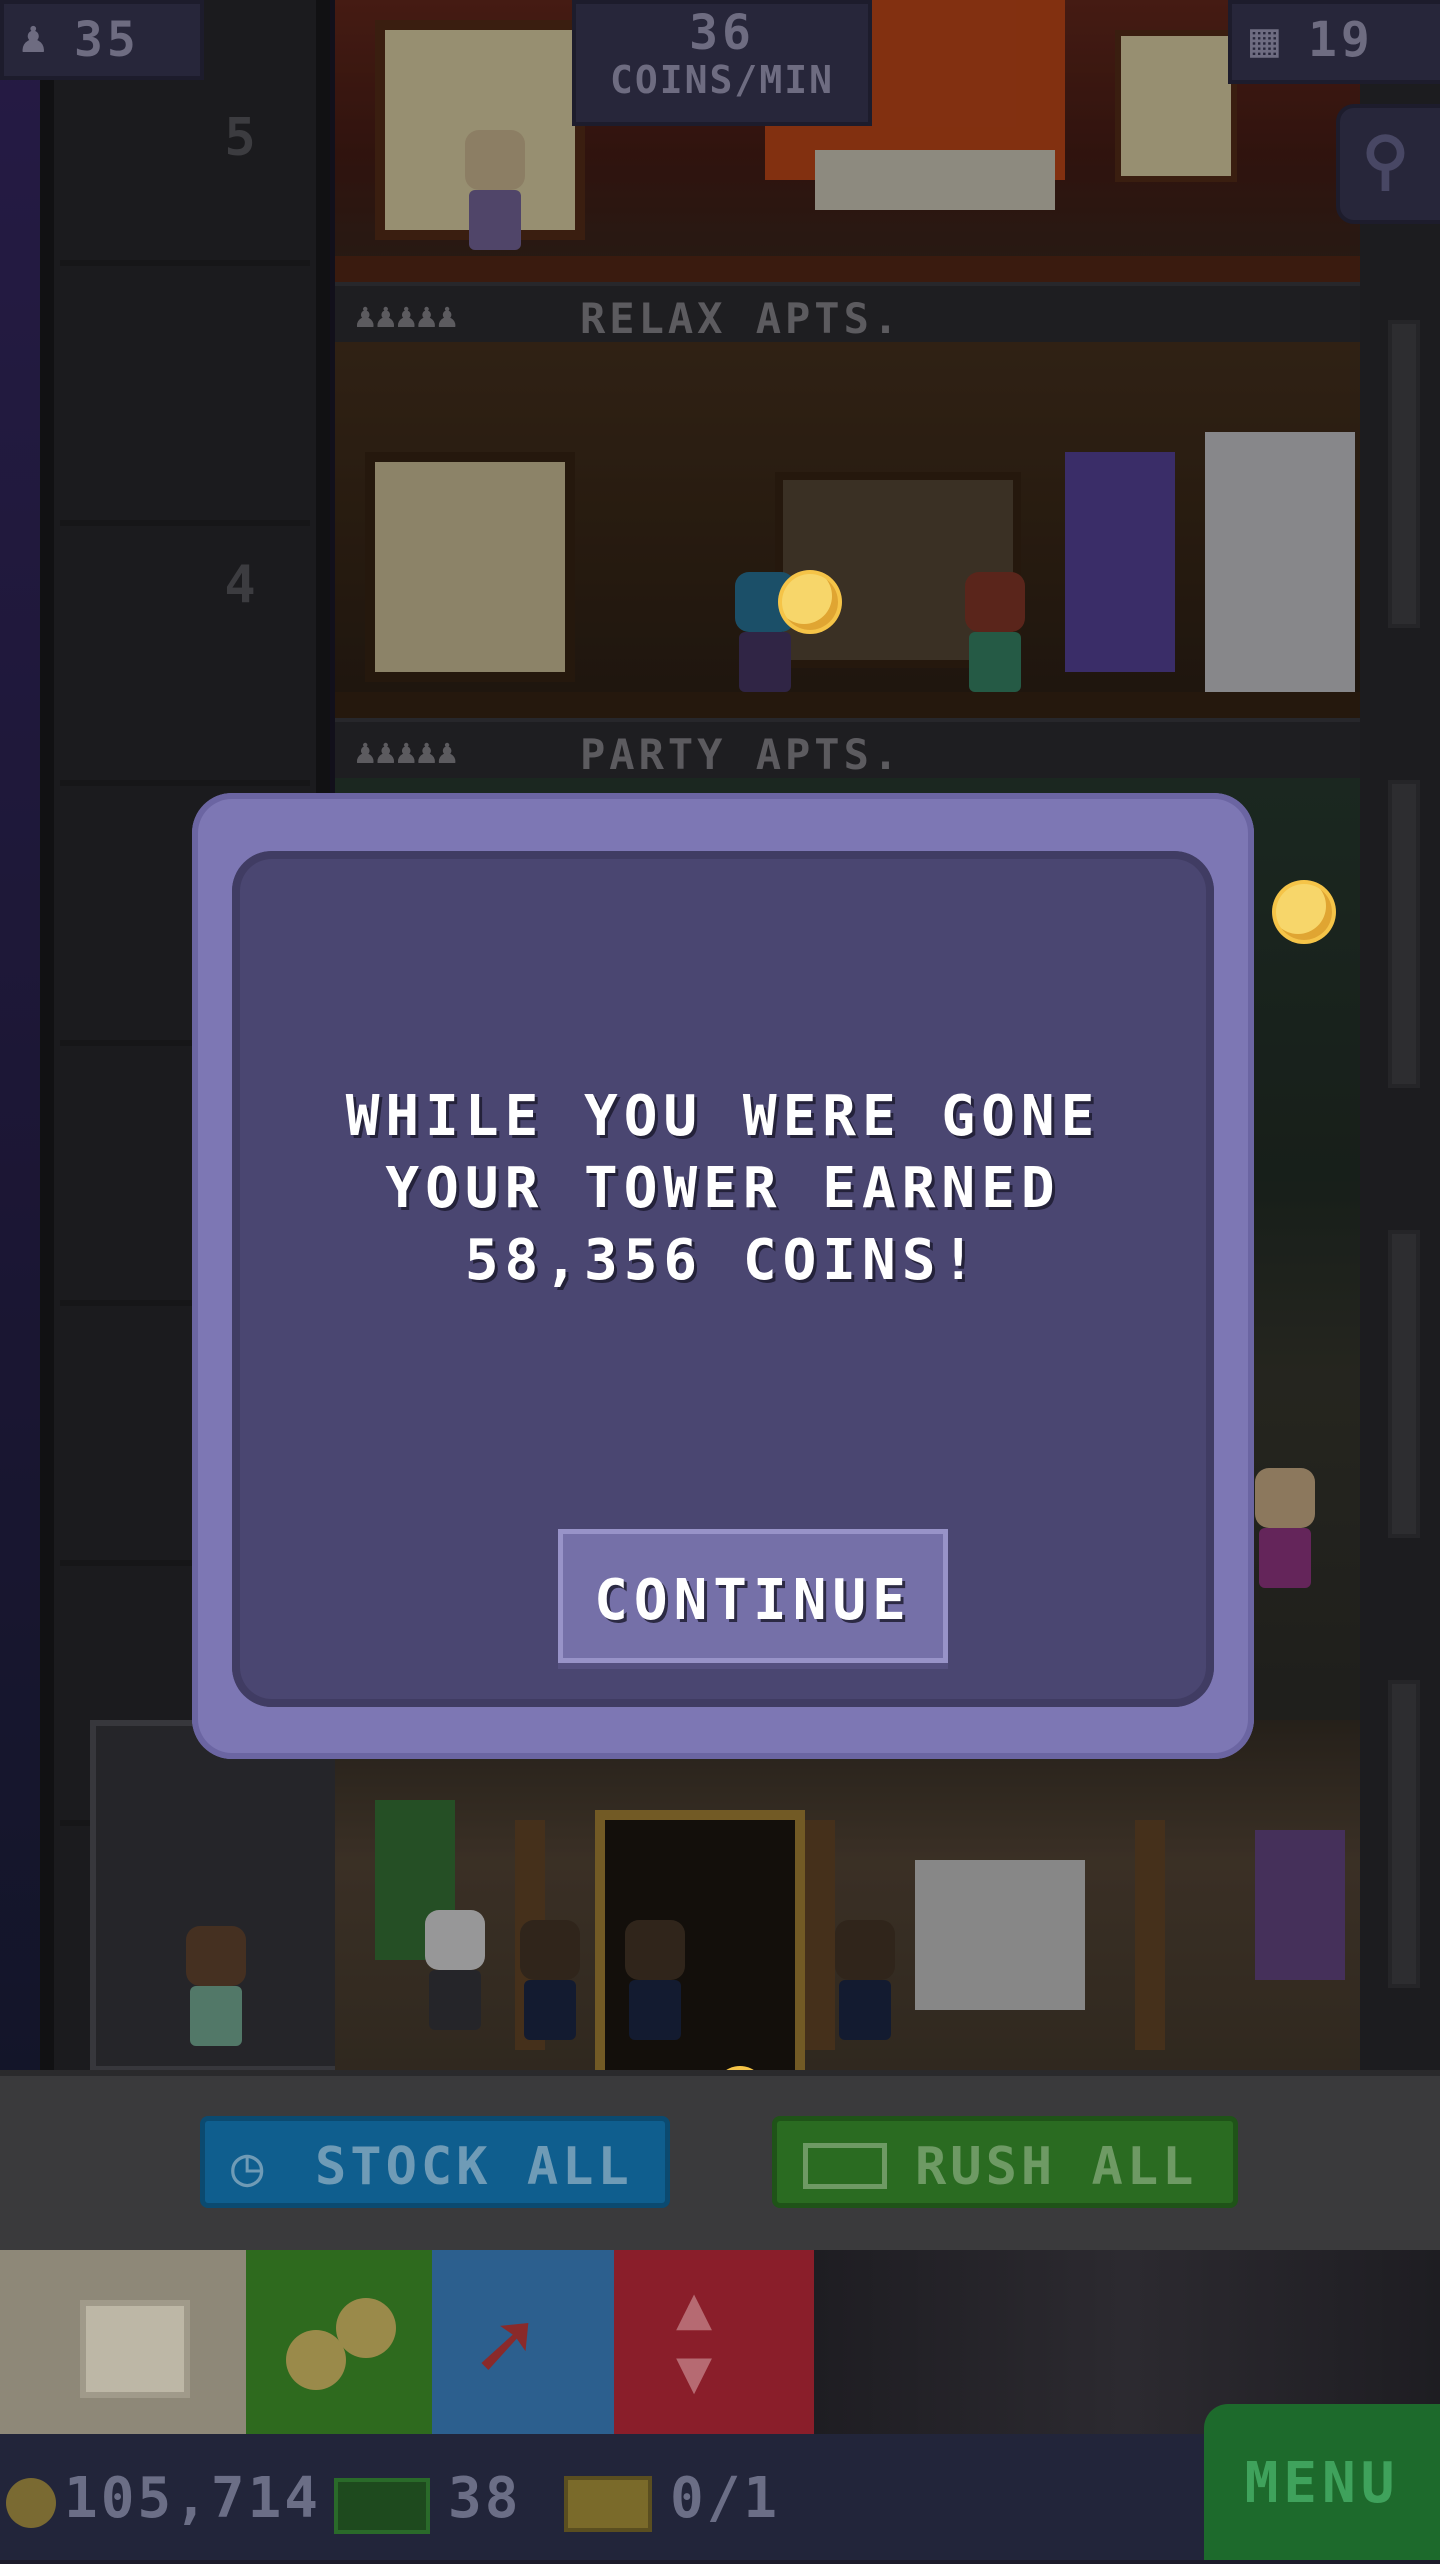  Describe the element at coordinates (505, 2346) in the screenshot. I see `red-arrow-icon: ➚` at that location.